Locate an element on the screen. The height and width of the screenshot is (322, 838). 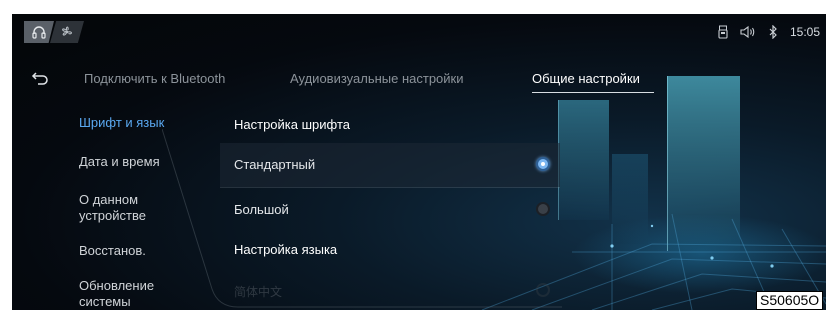
clock: 15:05 is located at coordinates (804, 32).